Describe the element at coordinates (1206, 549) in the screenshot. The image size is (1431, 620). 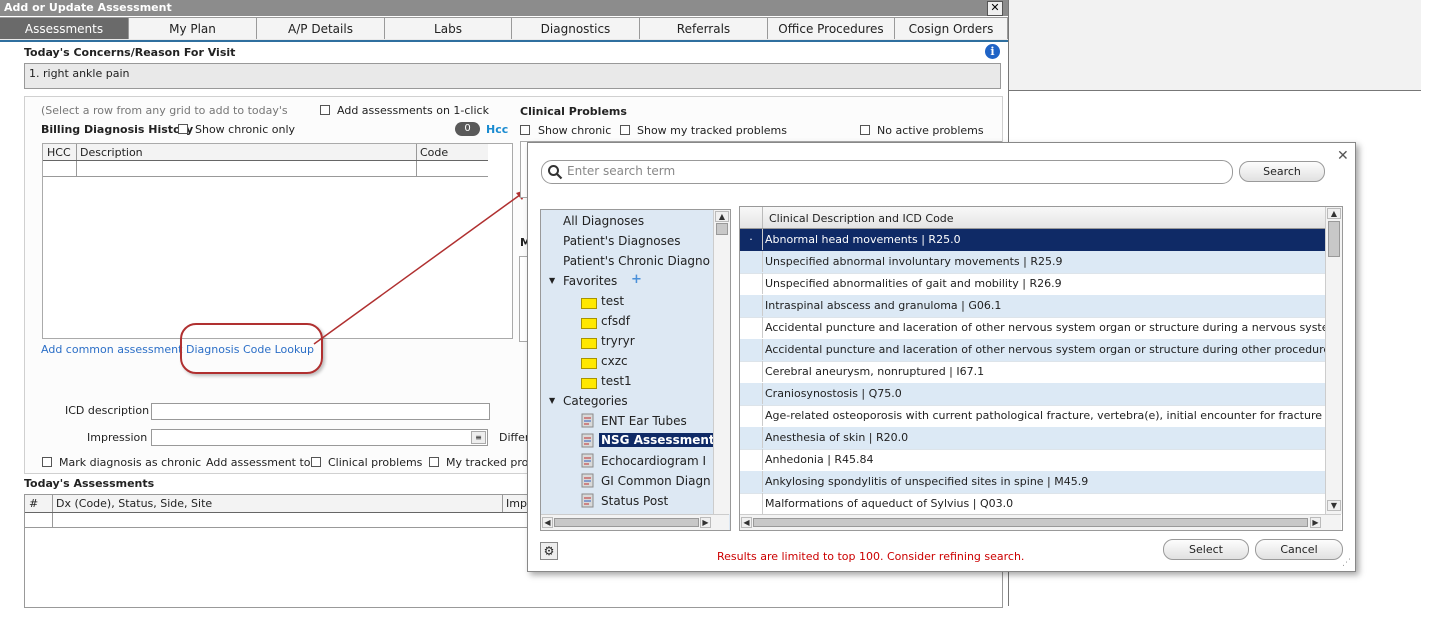
I see `select-button: Select` at that location.